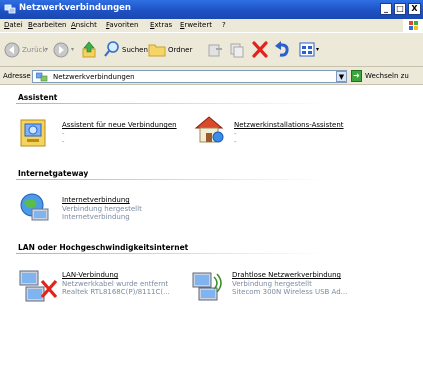 This screenshot has width=423, height=383. I want to click on go-button-label: Wechseln zu, so click(387, 76).